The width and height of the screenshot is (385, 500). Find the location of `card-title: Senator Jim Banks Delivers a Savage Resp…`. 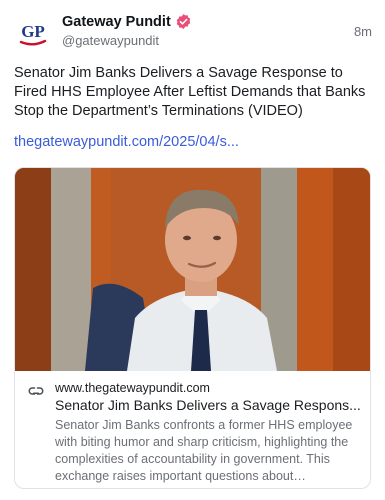

card-title: Senator Jim Banks Delivers a Savage Resp… is located at coordinates (208, 405).